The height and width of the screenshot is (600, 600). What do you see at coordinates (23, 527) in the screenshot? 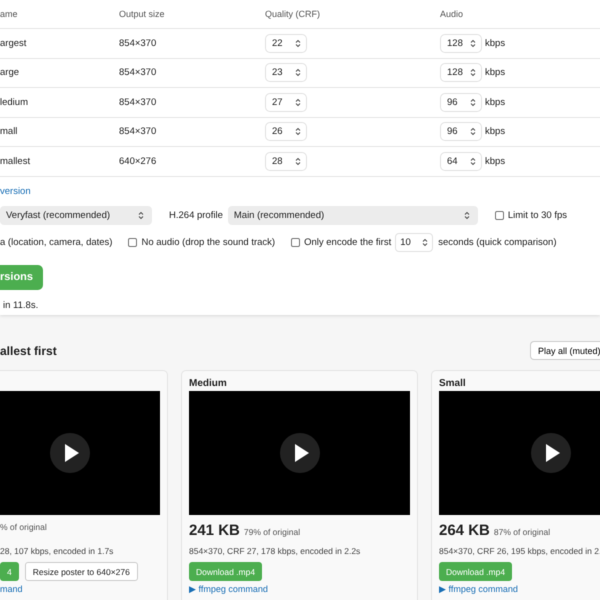
I see `percent-label: % of original` at bounding box center [23, 527].